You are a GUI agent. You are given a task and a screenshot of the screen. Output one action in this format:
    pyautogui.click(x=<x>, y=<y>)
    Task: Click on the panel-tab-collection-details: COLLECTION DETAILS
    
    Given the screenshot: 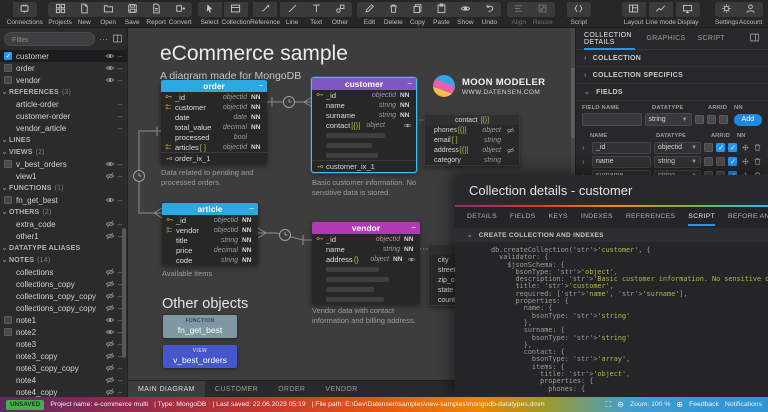 What is the action you would take?
    pyautogui.click(x=609, y=39)
    